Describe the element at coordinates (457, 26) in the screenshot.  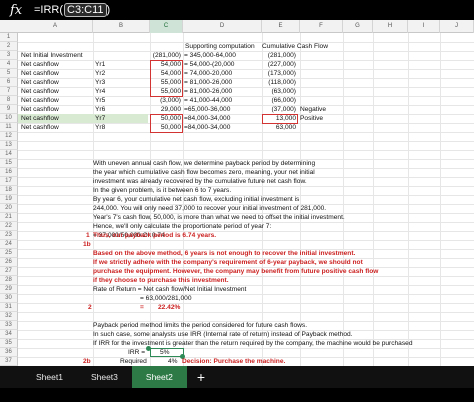
I see `column-header-j: J` at that location.